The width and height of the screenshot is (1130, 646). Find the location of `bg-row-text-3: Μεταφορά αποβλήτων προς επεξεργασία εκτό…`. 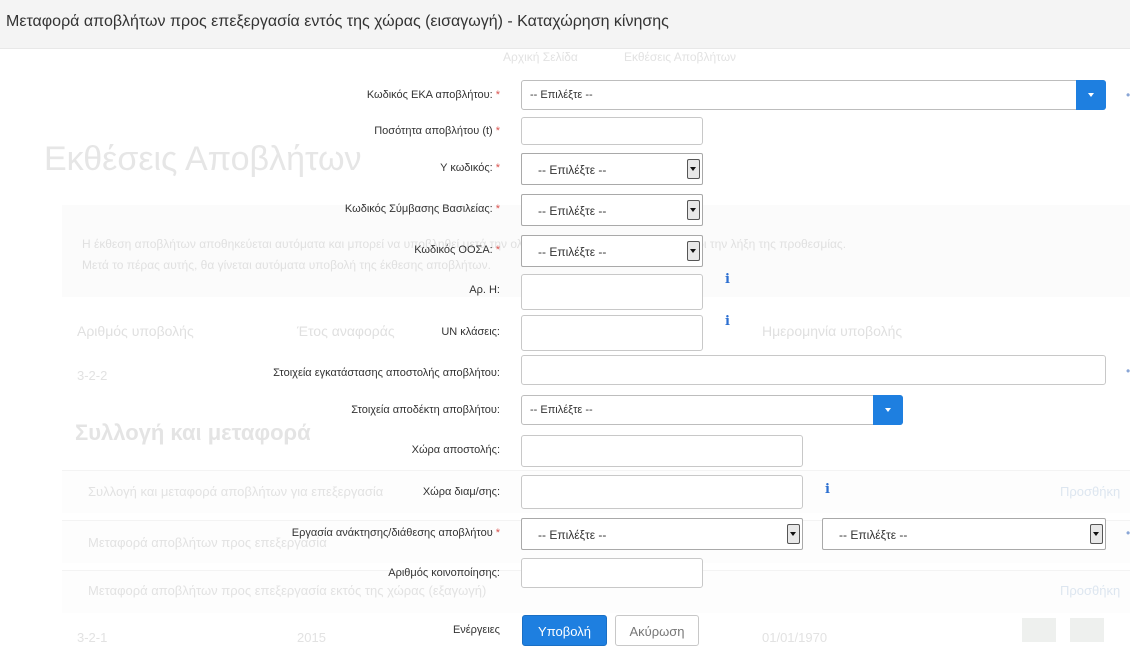

bg-row-text-3: Μεταφορά αποβλήτων προς επεξεργασία εκτό… is located at coordinates (287, 590).